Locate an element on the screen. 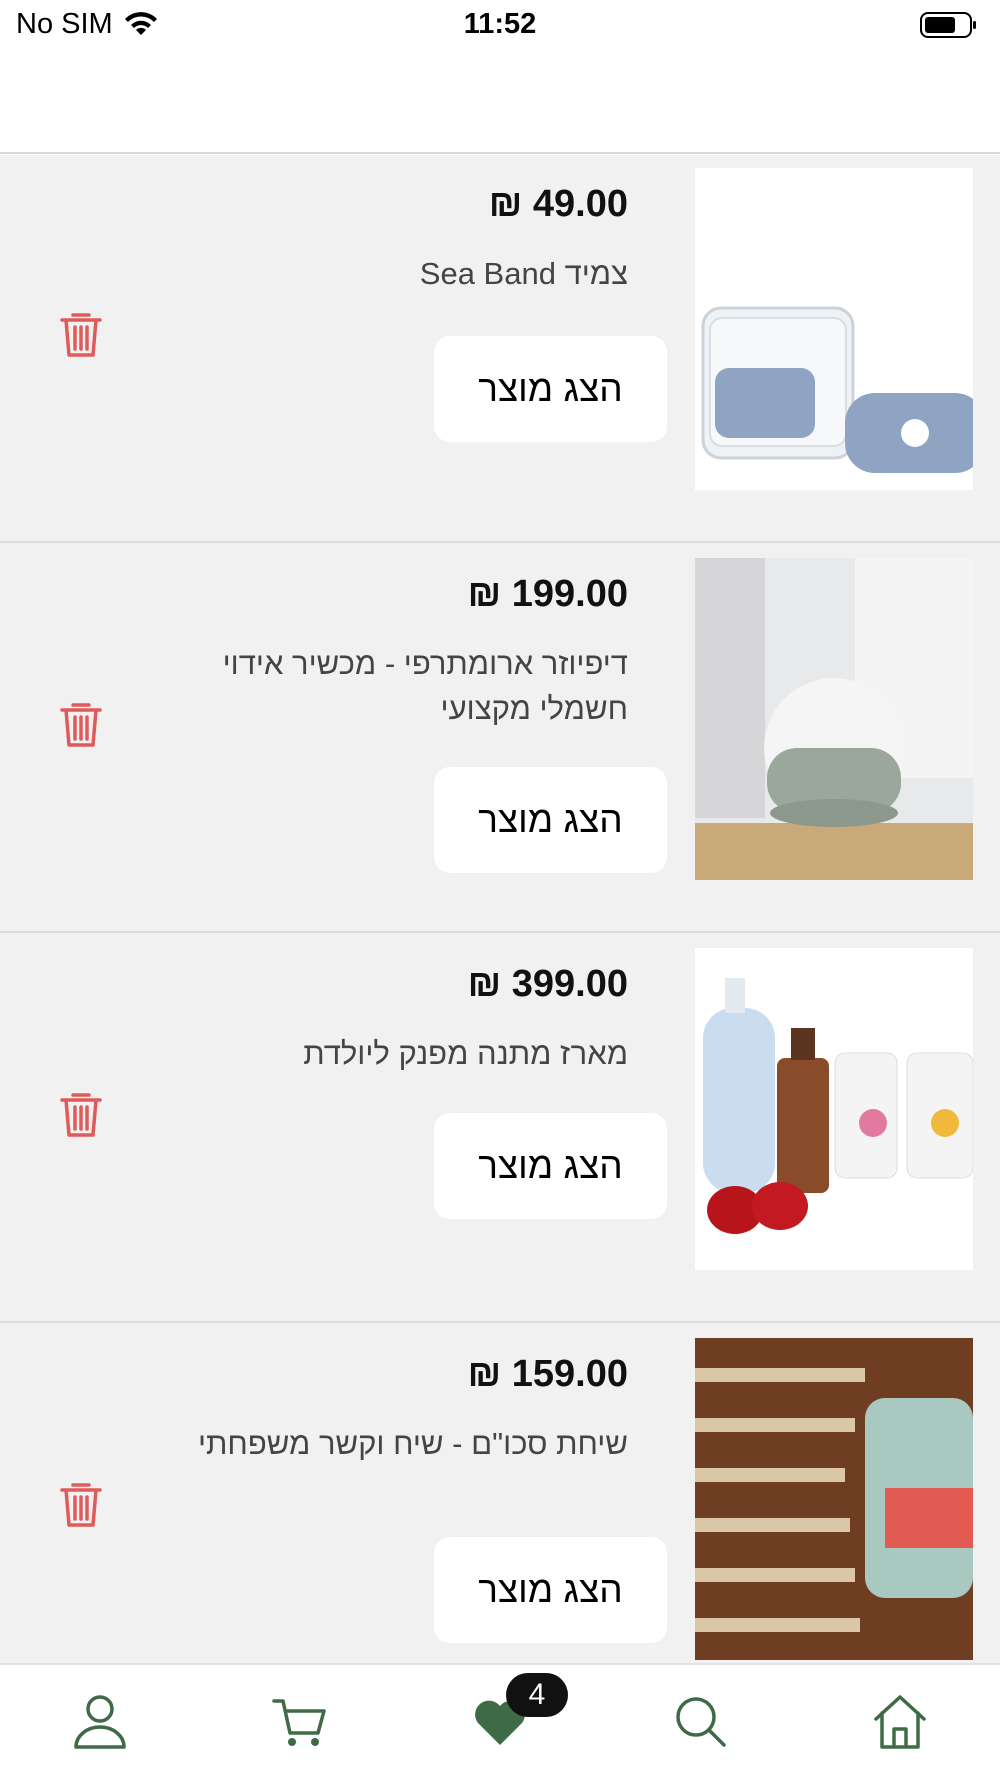 The image size is (1000, 1778). product-price: ₪ 399.00 is located at coordinates (547, 984).